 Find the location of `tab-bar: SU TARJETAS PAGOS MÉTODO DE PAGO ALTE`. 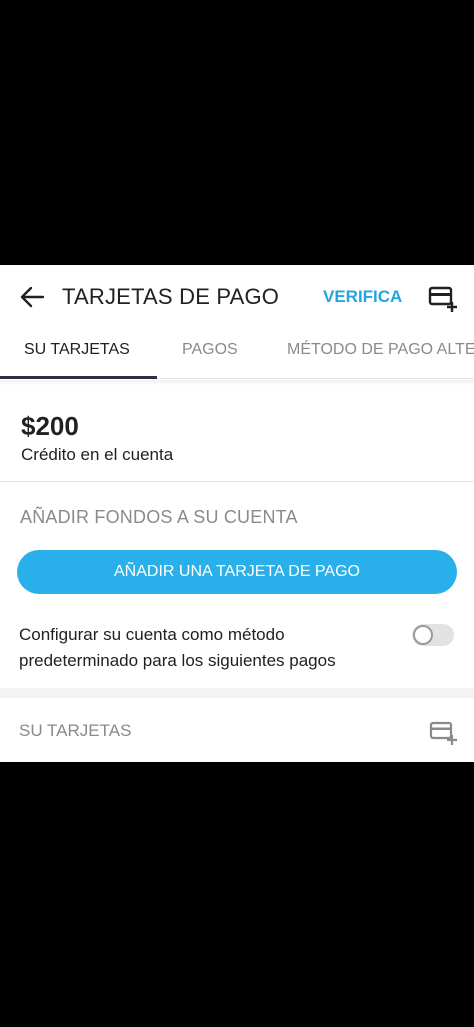

tab-bar: SU TARJETAS PAGOS MÉTODO DE PAGO ALTE is located at coordinates (237, 353).